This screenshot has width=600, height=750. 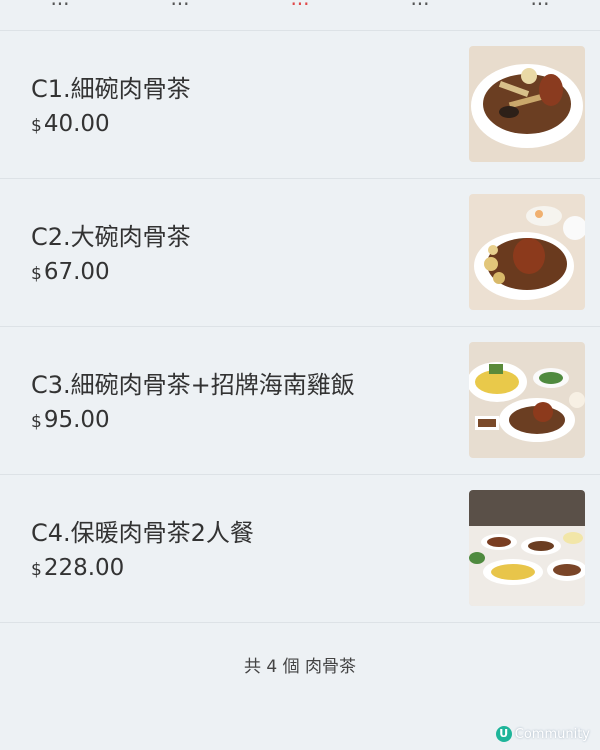 I want to click on item-price: $228.00, so click(x=77, y=568).